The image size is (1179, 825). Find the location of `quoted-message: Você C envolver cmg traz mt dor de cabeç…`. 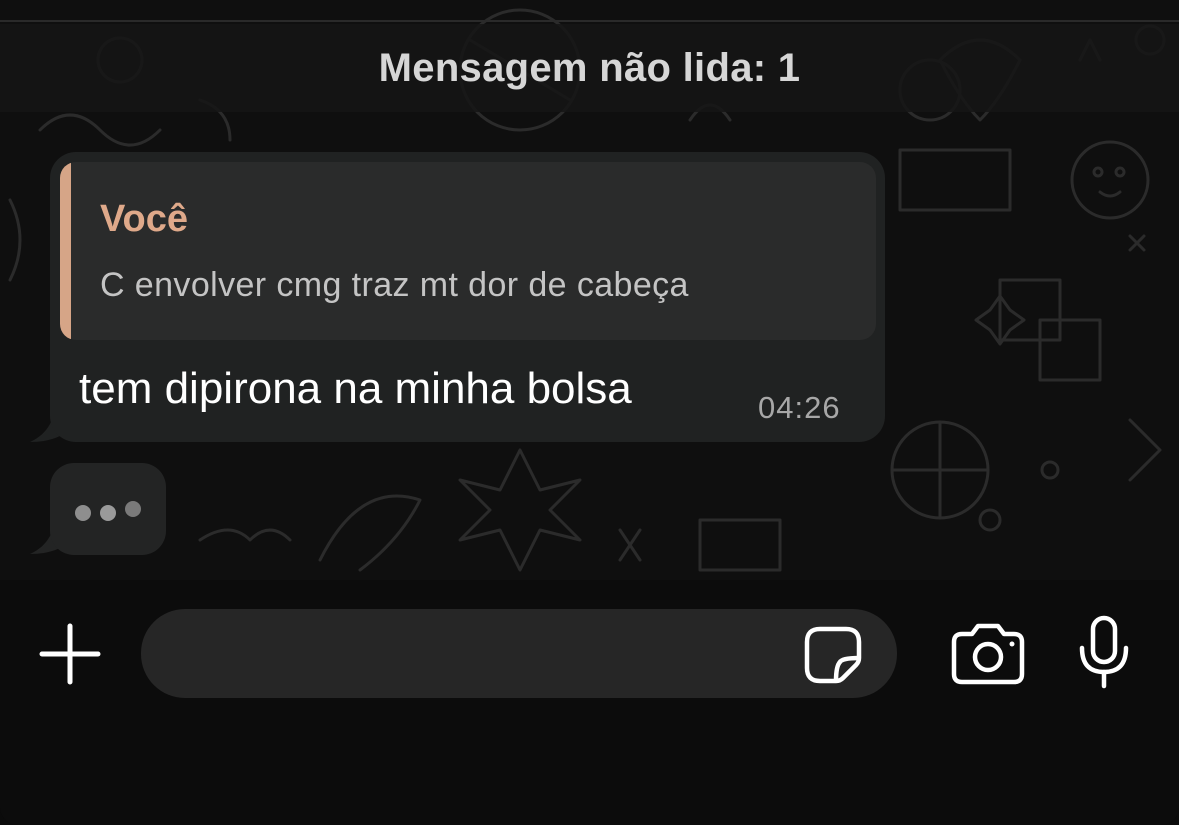

quoted-message: Você C envolver cmg traz mt dor de cabeç… is located at coordinates (468, 251).